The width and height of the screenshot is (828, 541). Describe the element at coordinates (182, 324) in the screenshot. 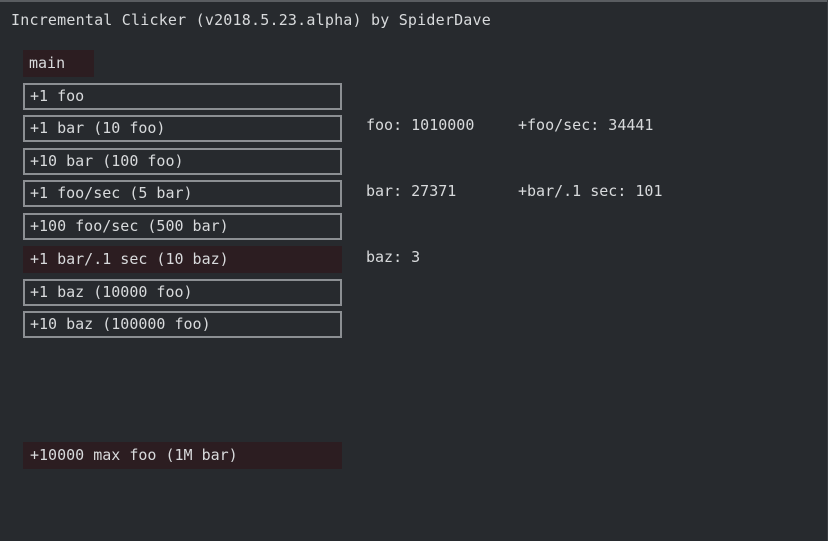

I see `add-10-baz-button: +10 baz (100000 foo)` at that location.